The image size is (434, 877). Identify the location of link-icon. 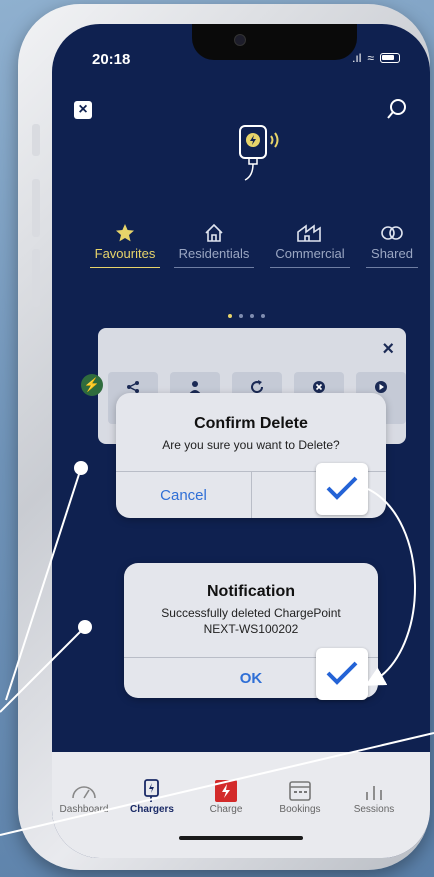
(392, 233).